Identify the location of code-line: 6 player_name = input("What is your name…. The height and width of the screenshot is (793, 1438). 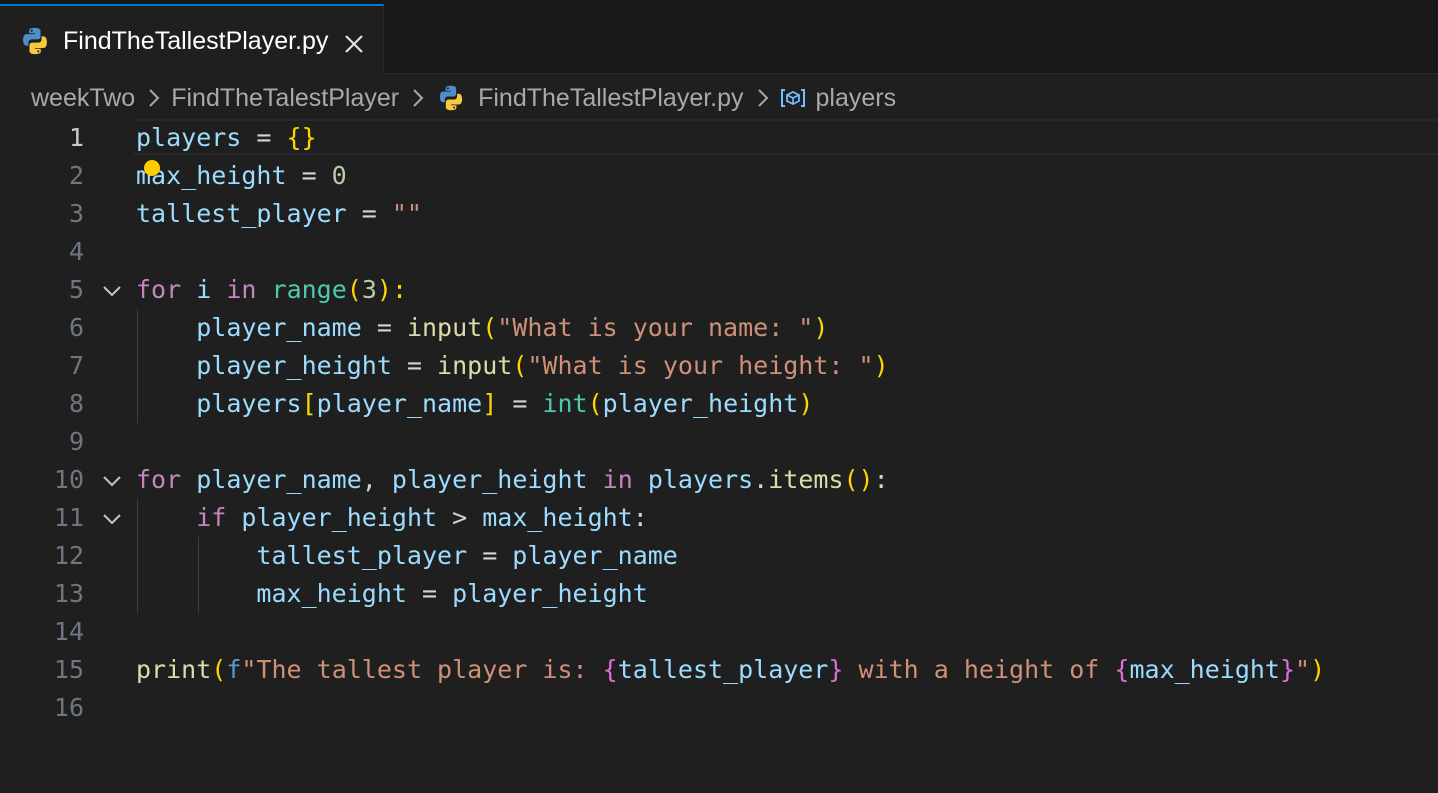
(719, 328).